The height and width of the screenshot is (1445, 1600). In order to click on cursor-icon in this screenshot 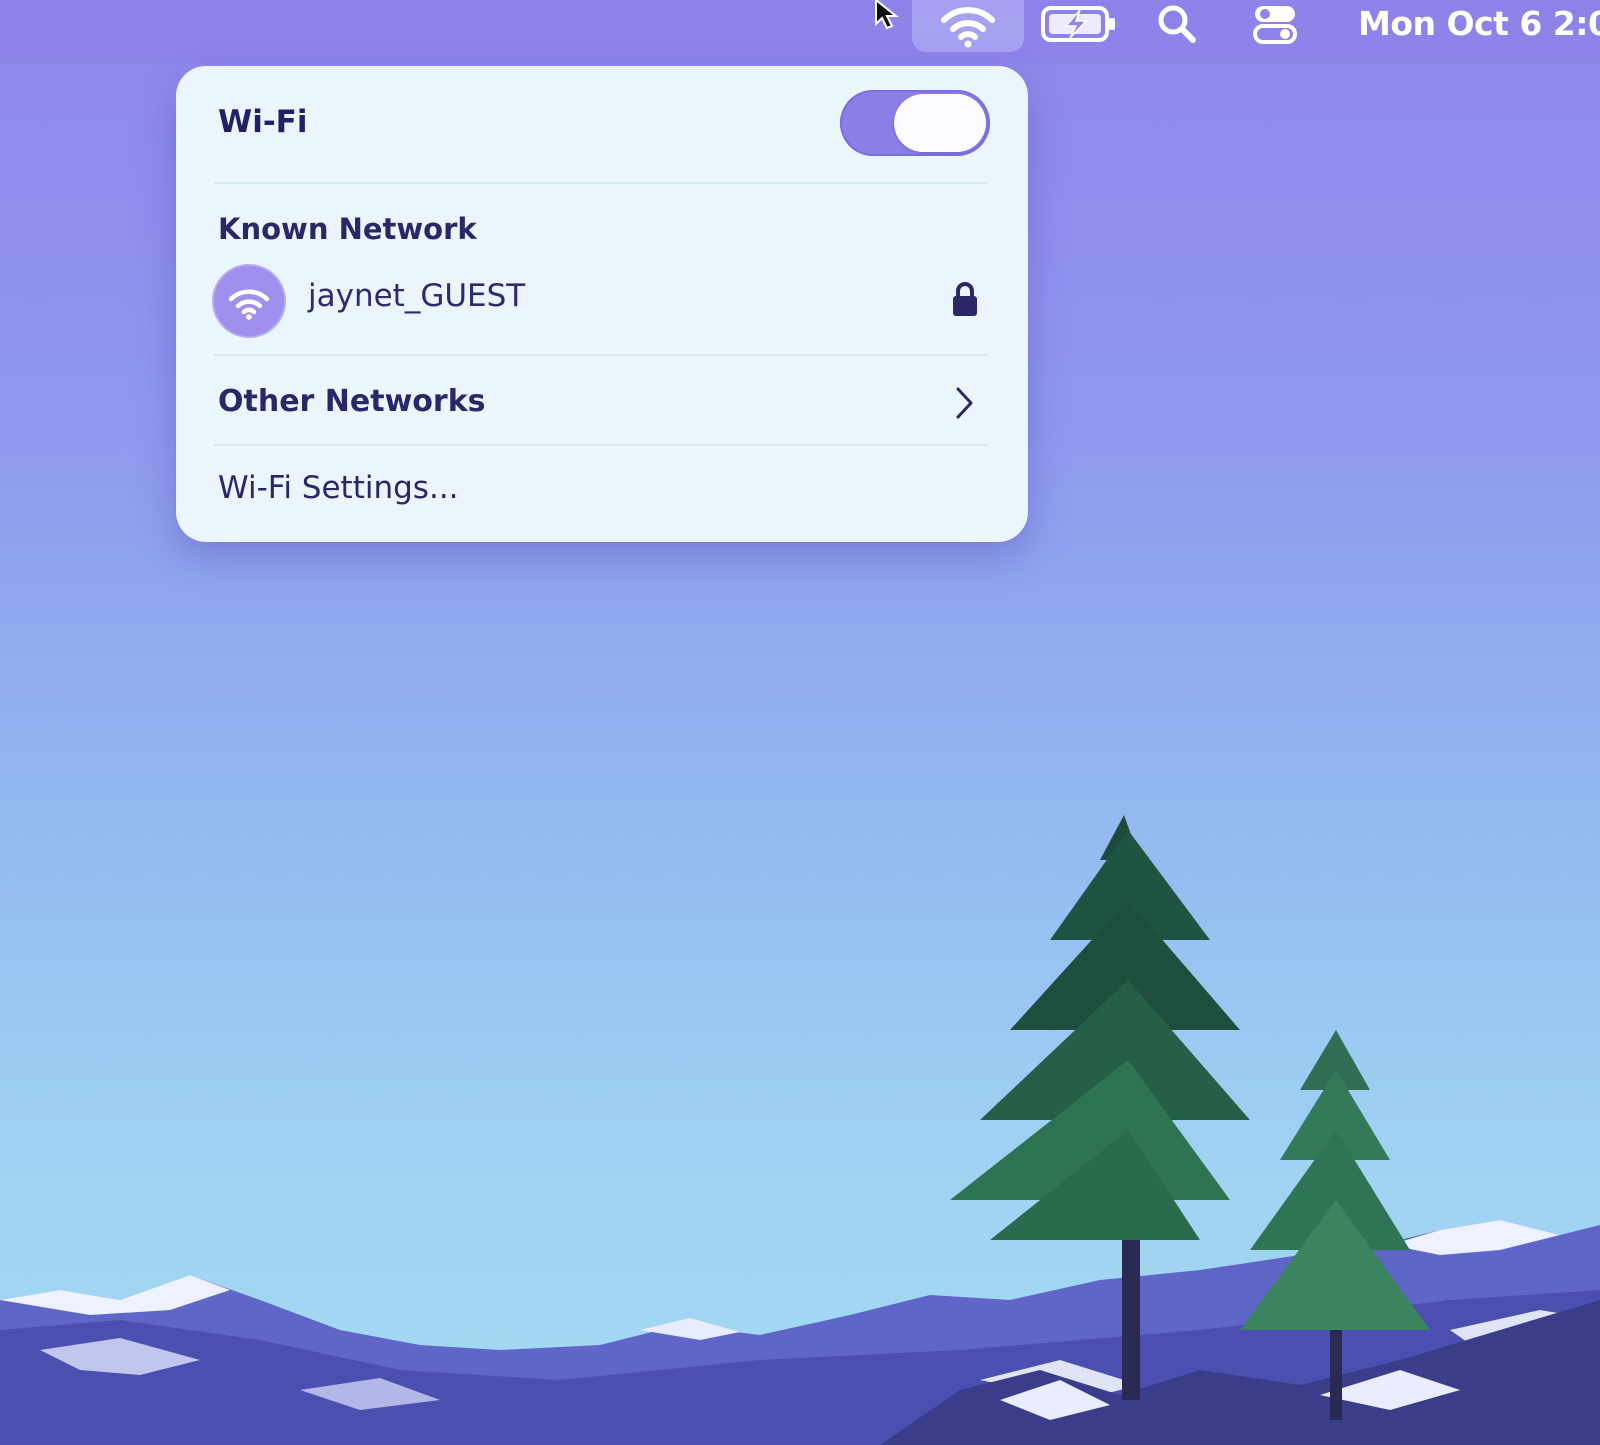, I will do `click(887, 15)`.